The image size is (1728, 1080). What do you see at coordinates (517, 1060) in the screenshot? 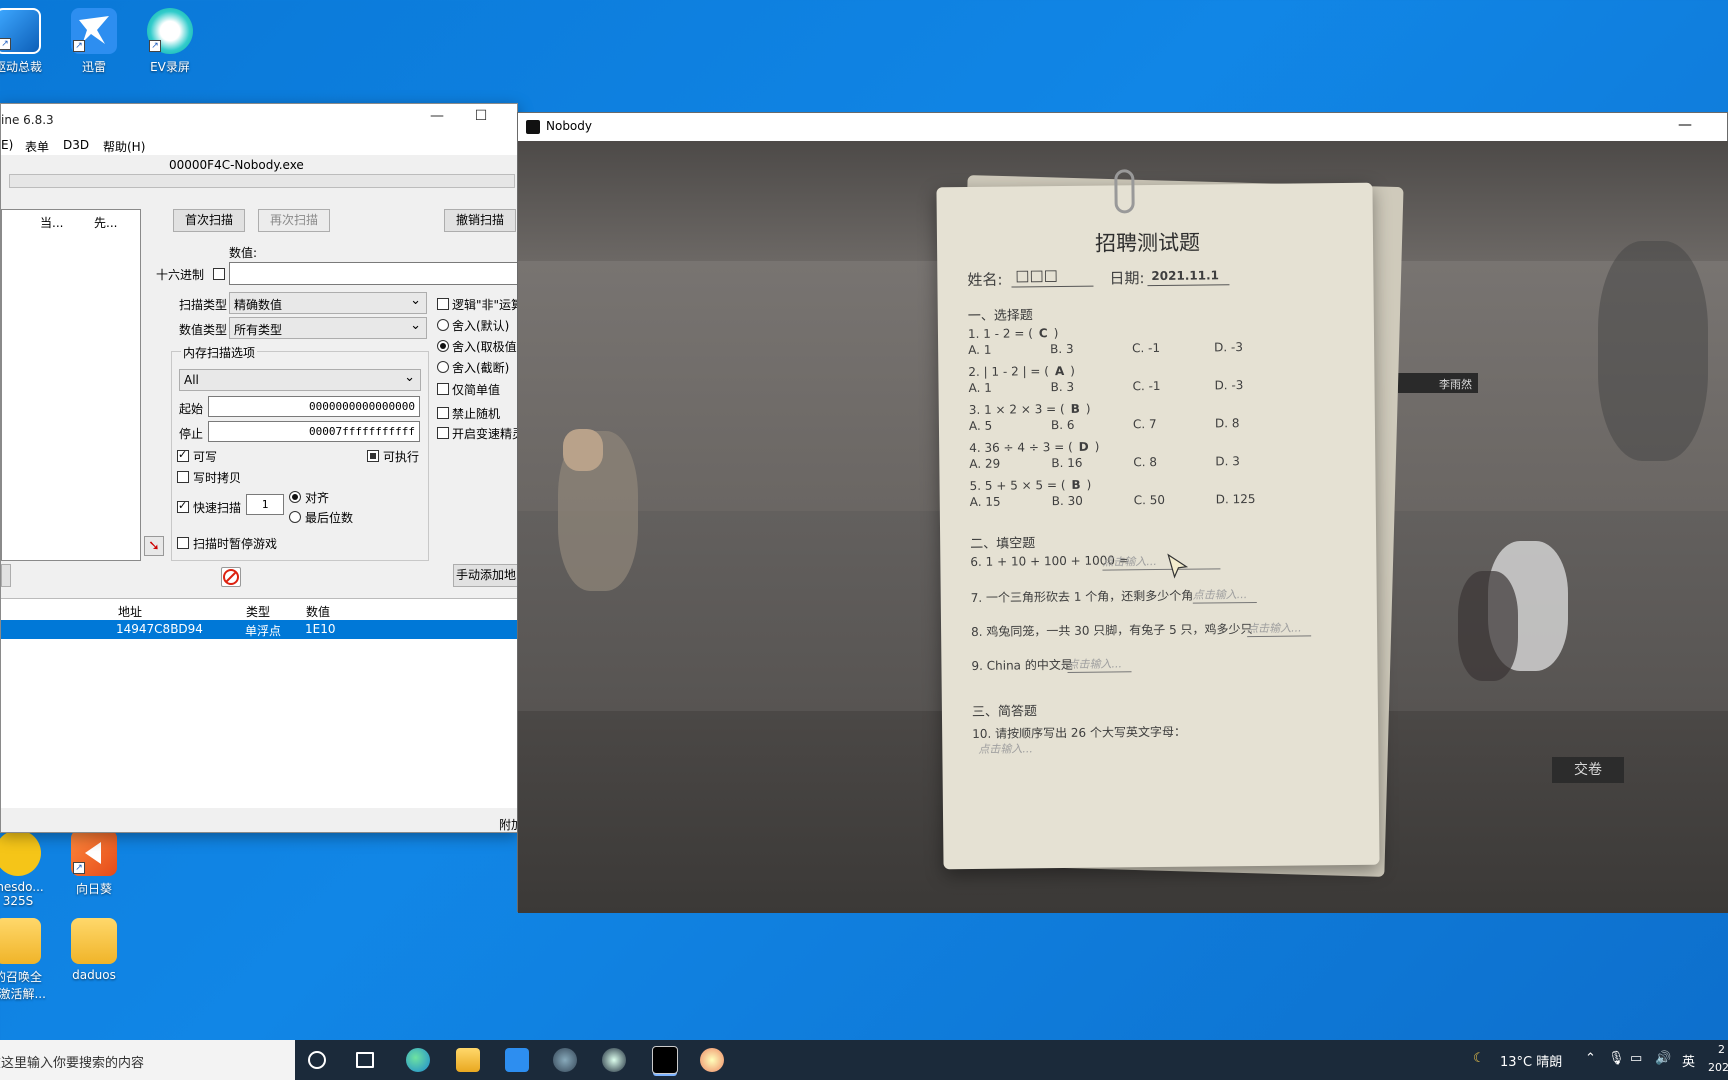
I see `xunlei-taskbar-icon` at bounding box center [517, 1060].